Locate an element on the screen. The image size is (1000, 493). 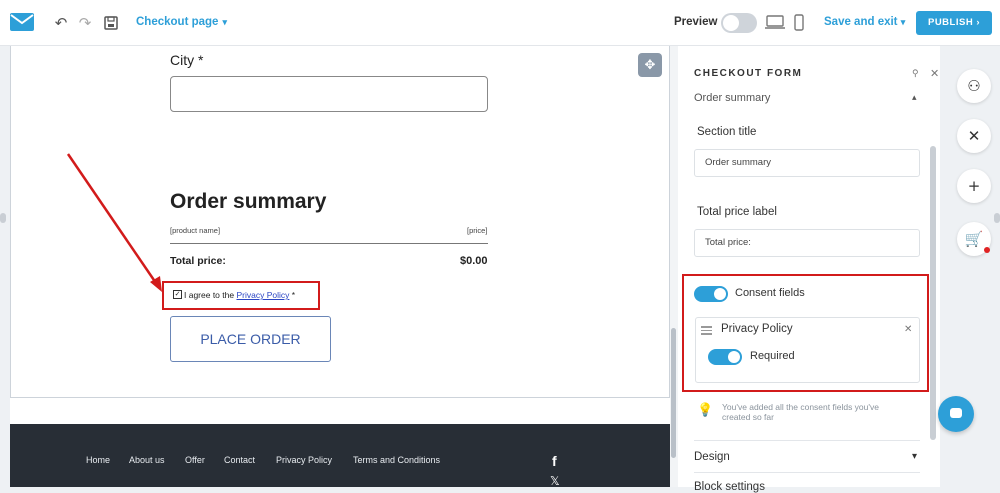
footer-link-about: About us is located at coordinates (147, 460).